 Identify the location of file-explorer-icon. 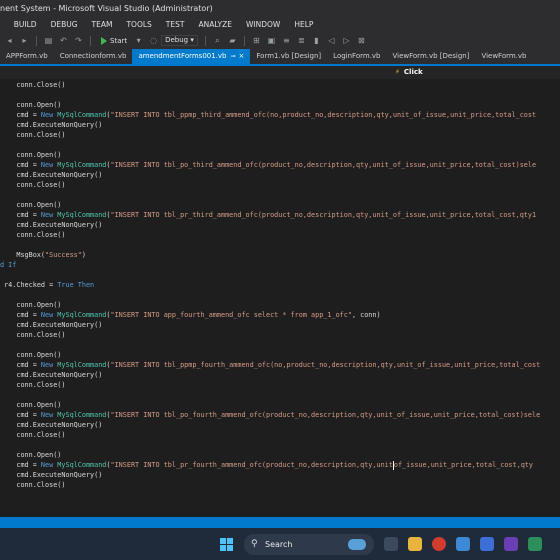
(415, 544).